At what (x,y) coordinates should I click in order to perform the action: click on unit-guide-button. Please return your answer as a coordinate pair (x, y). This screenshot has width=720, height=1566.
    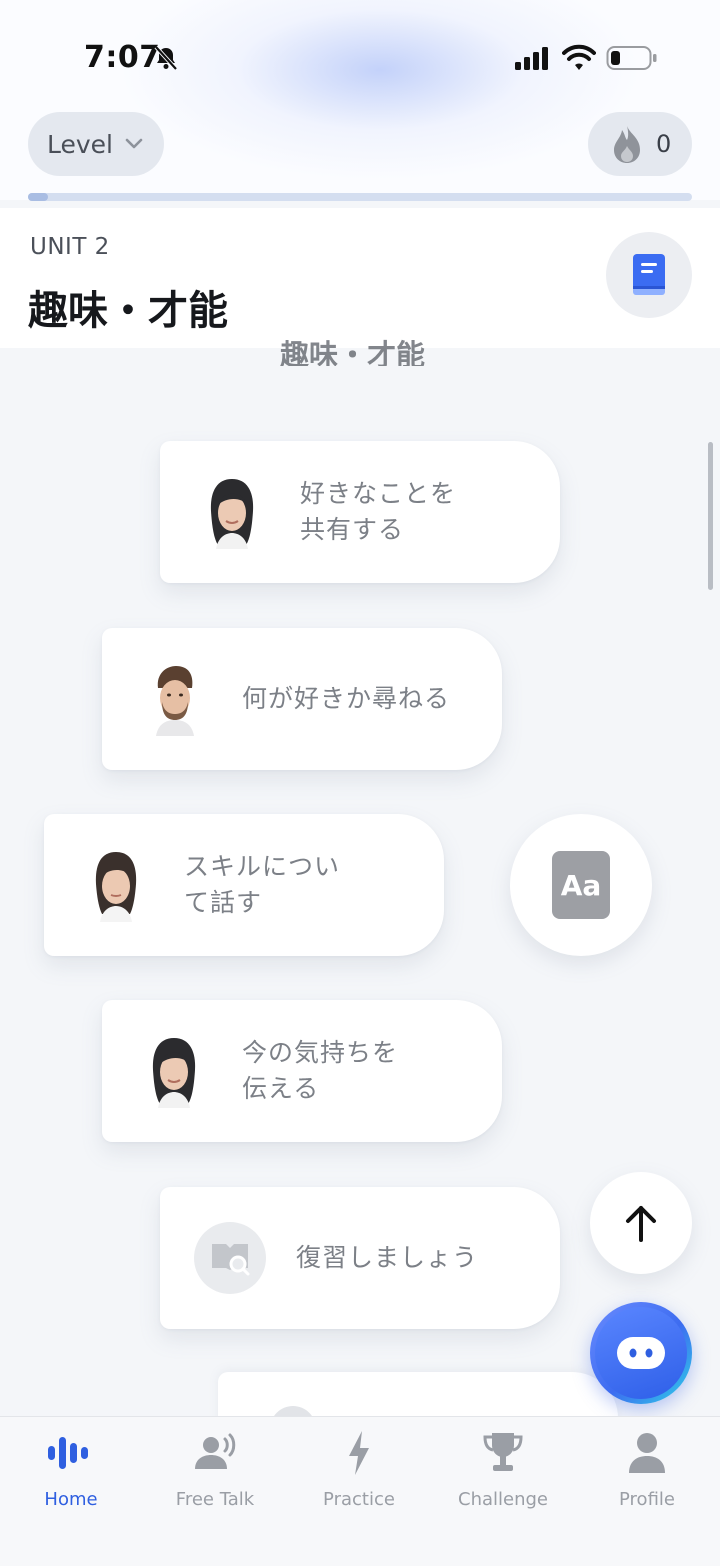
    Looking at the image, I should click on (649, 275).